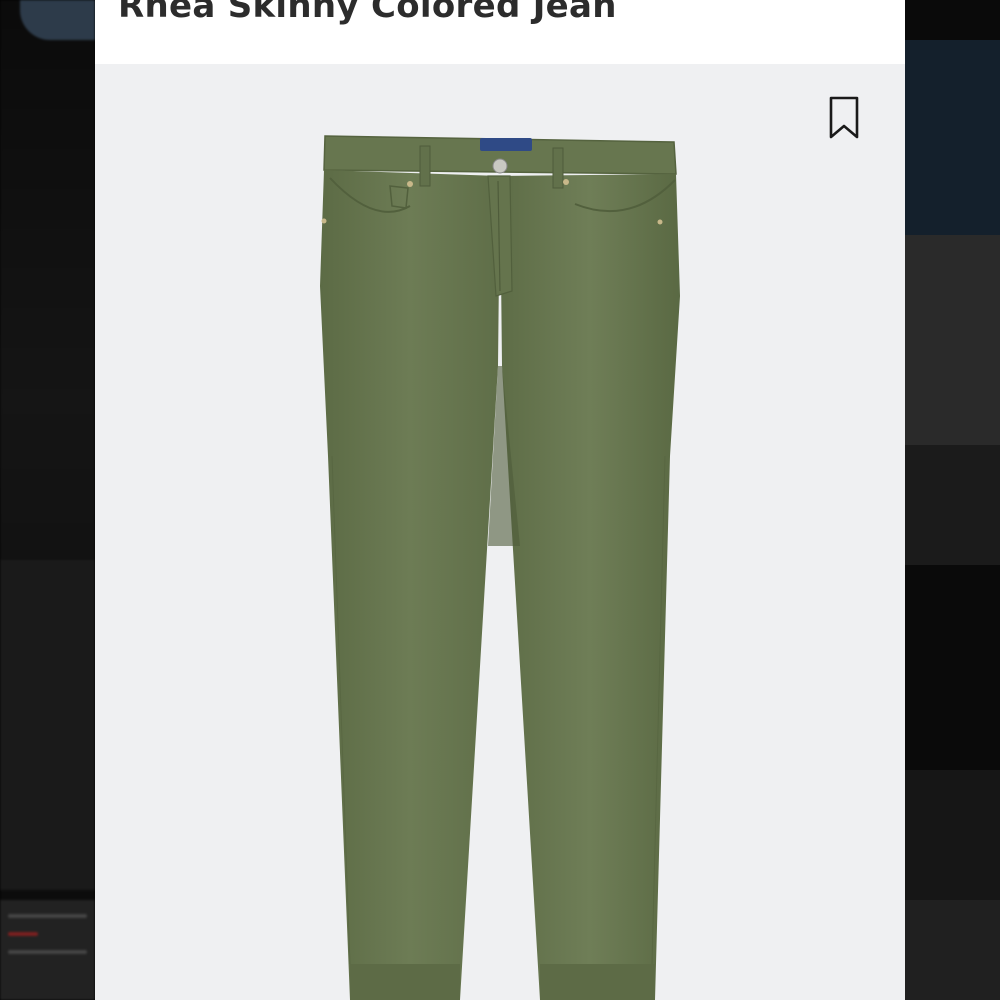 This screenshot has width=1000, height=1000. I want to click on background-app-right, so click(952, 500).